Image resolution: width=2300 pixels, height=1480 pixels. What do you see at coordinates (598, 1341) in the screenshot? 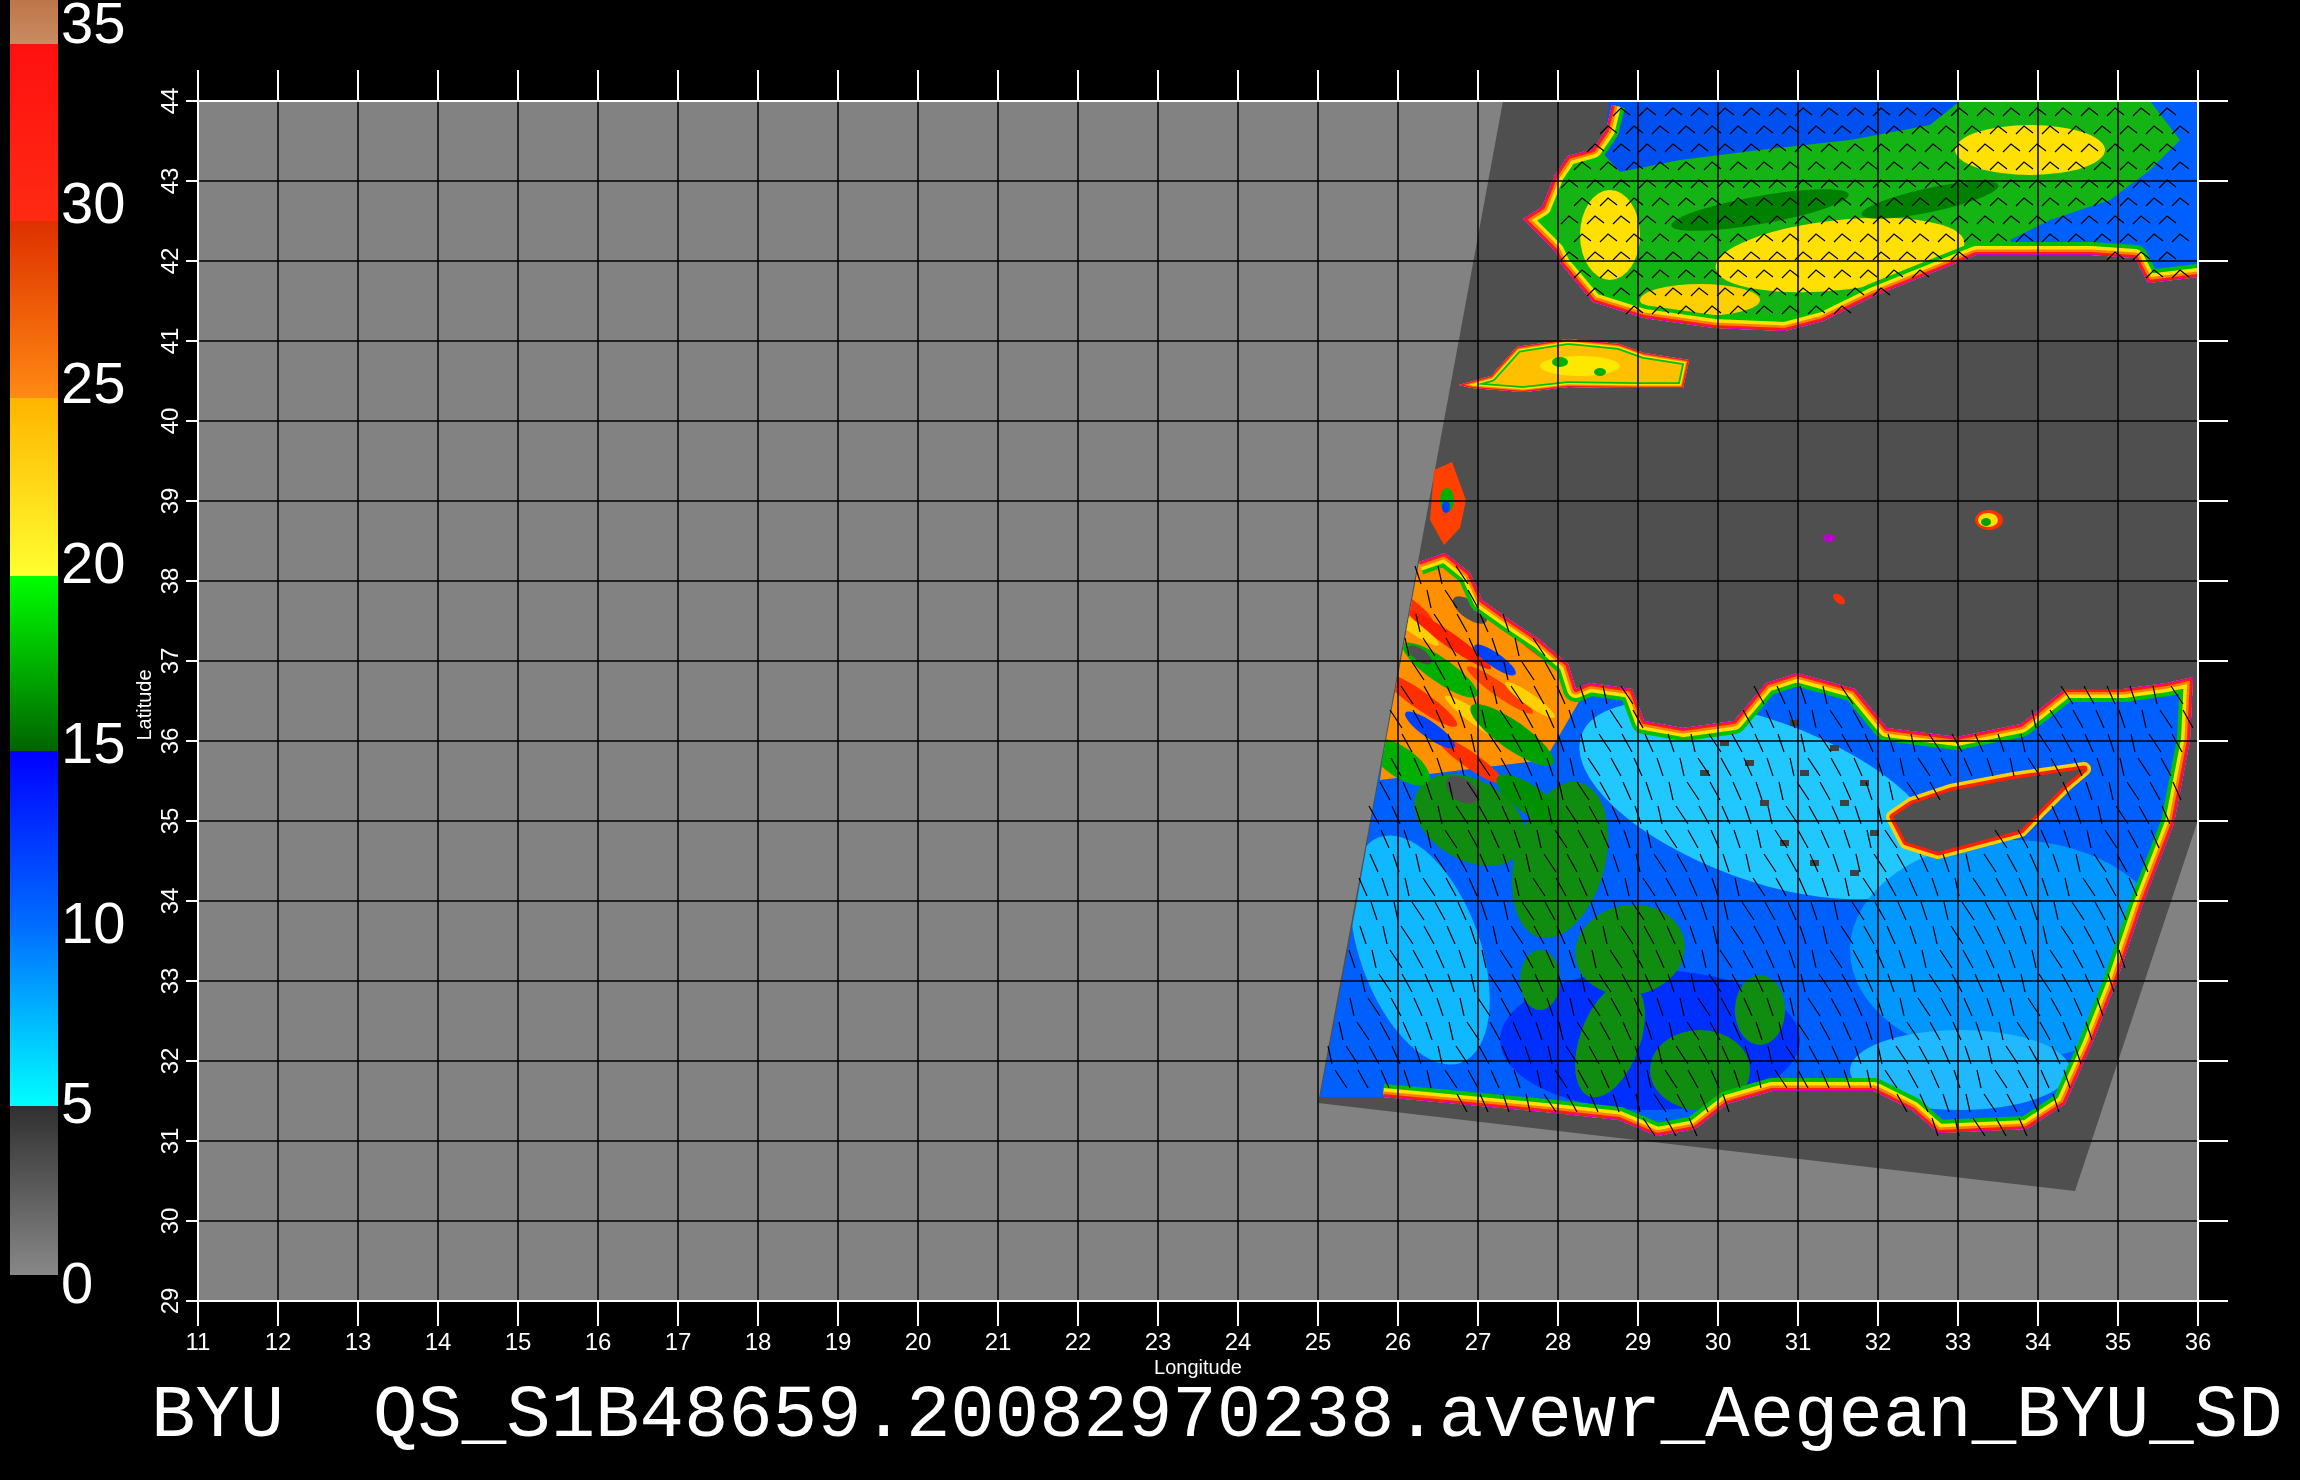
I see `x-tick-label: 16` at bounding box center [598, 1341].